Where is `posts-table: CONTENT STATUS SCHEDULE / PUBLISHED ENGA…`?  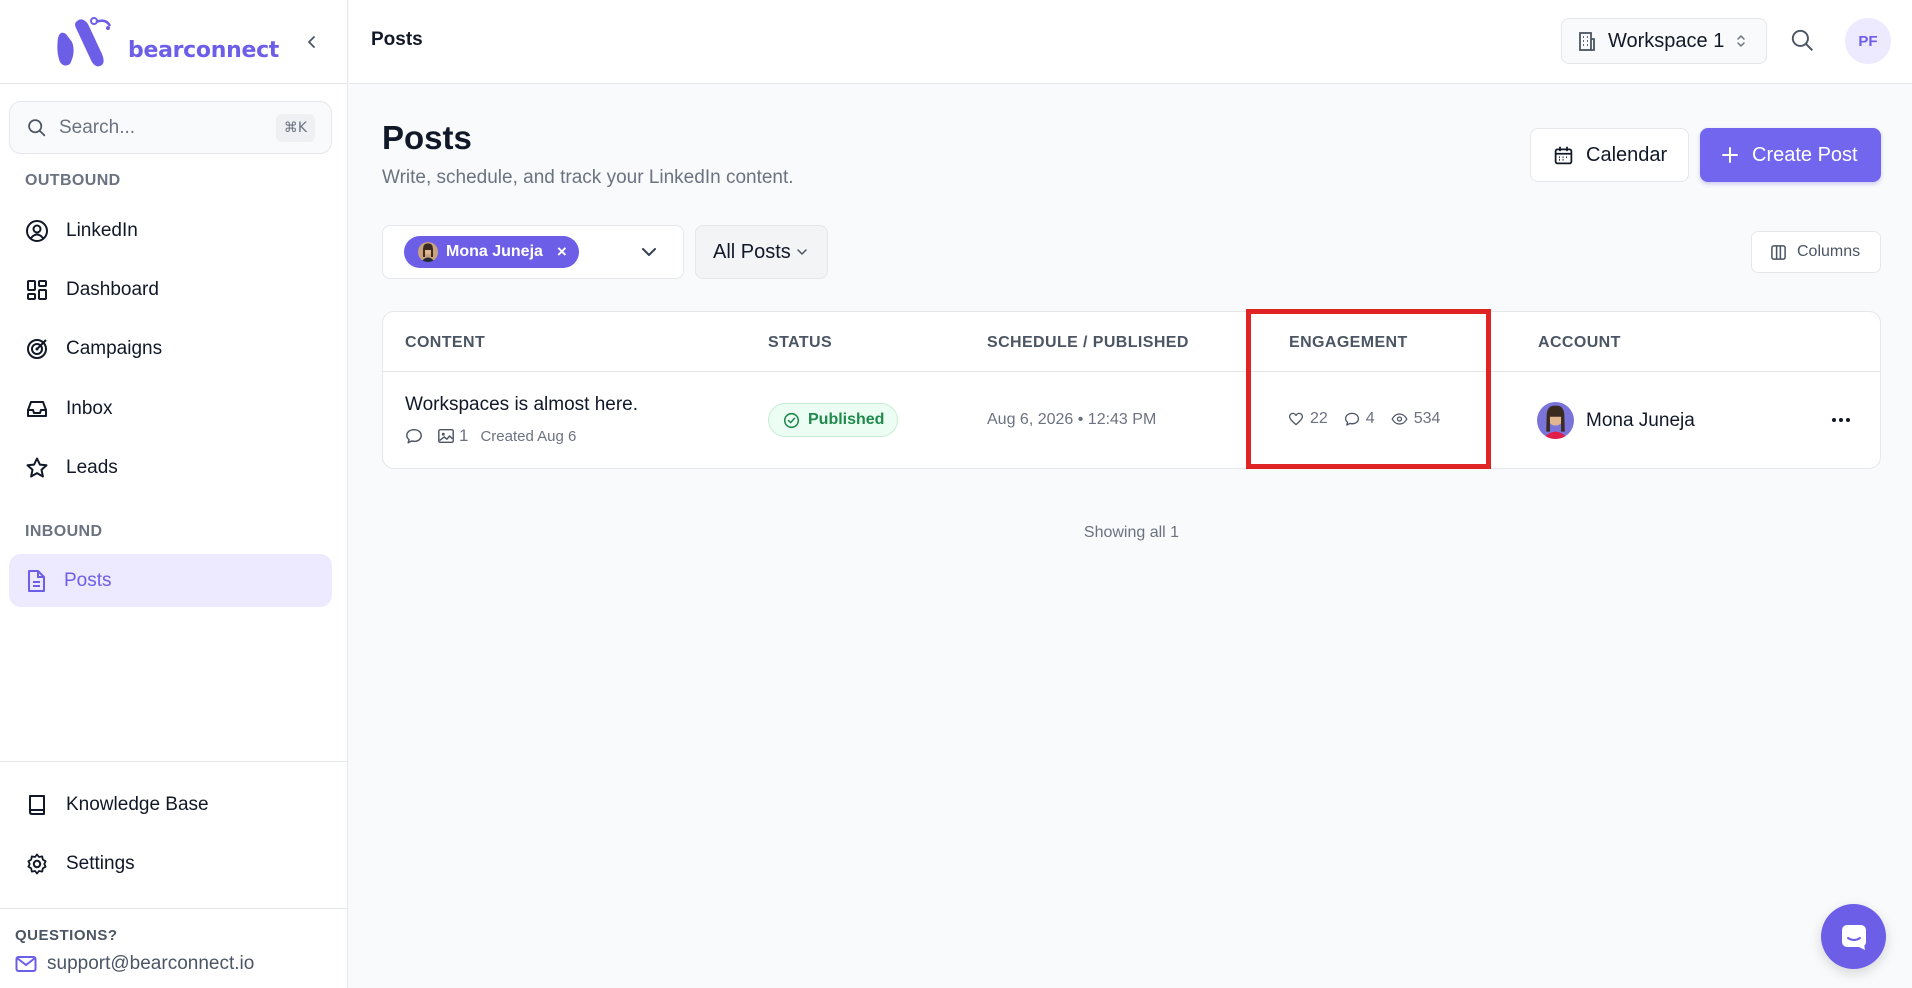 posts-table: CONTENT STATUS SCHEDULE / PUBLISHED ENGA… is located at coordinates (1131, 390).